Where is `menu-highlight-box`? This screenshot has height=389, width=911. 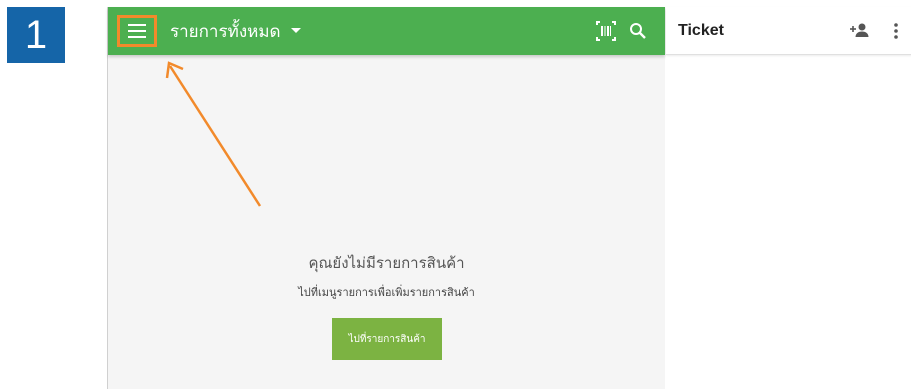
menu-highlight-box is located at coordinates (137, 31).